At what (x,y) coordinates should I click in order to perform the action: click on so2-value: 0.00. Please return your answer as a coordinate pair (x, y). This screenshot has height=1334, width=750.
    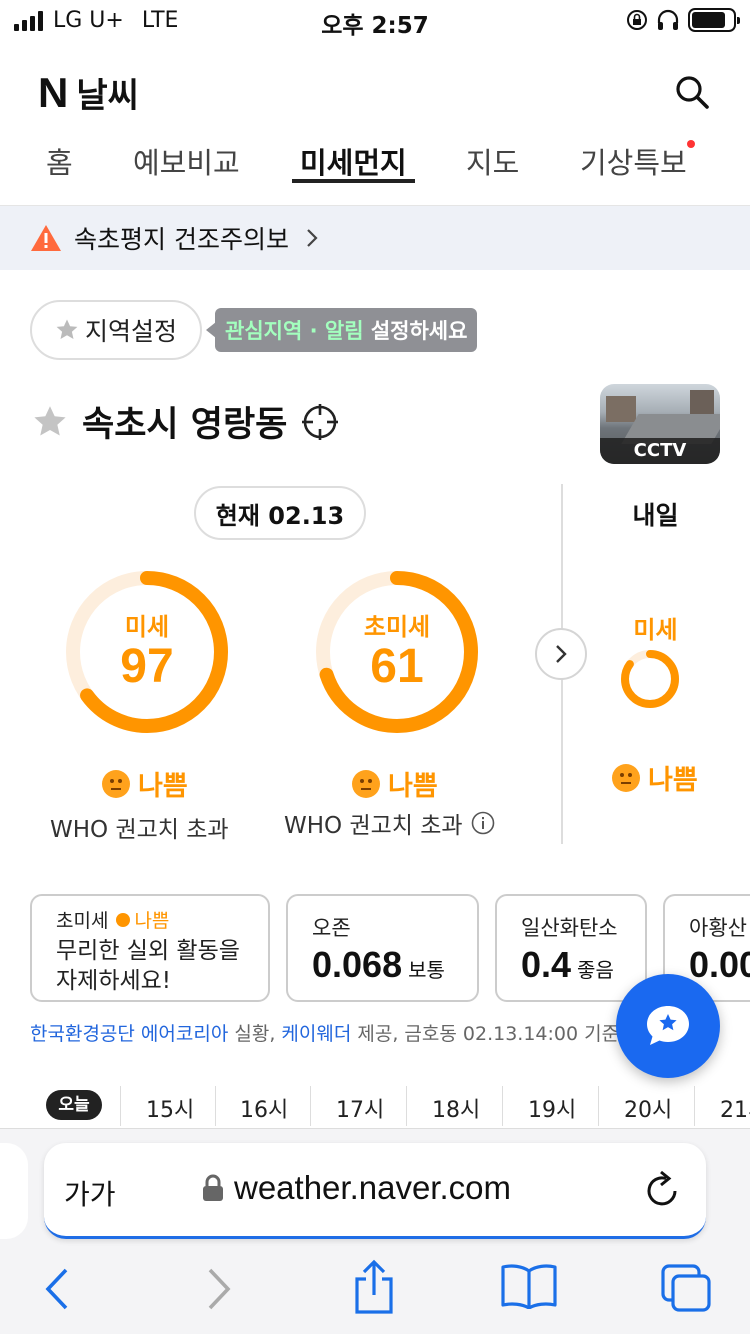
    Looking at the image, I should click on (719, 964).